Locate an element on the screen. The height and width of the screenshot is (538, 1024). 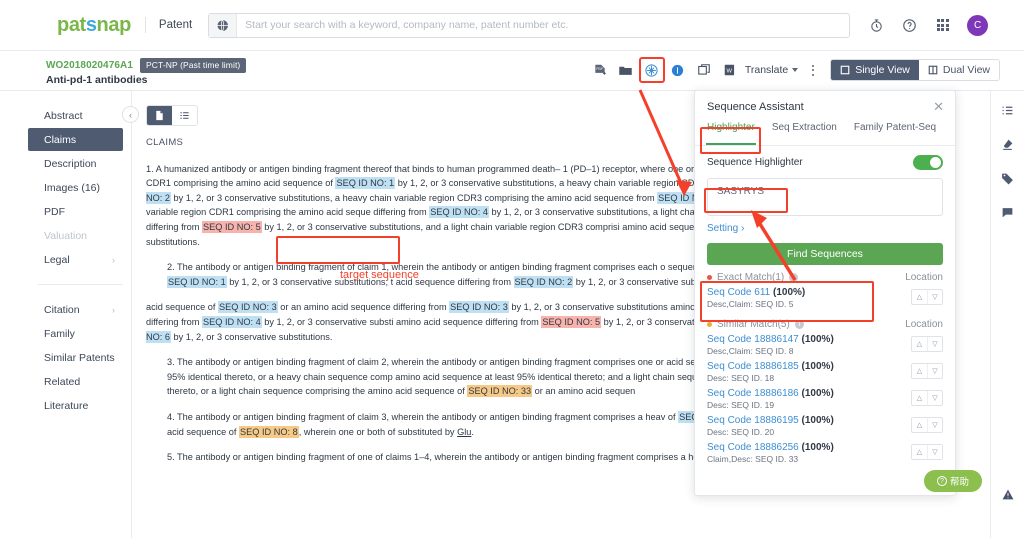
comment-icon is located at coordinates (1007, 212).